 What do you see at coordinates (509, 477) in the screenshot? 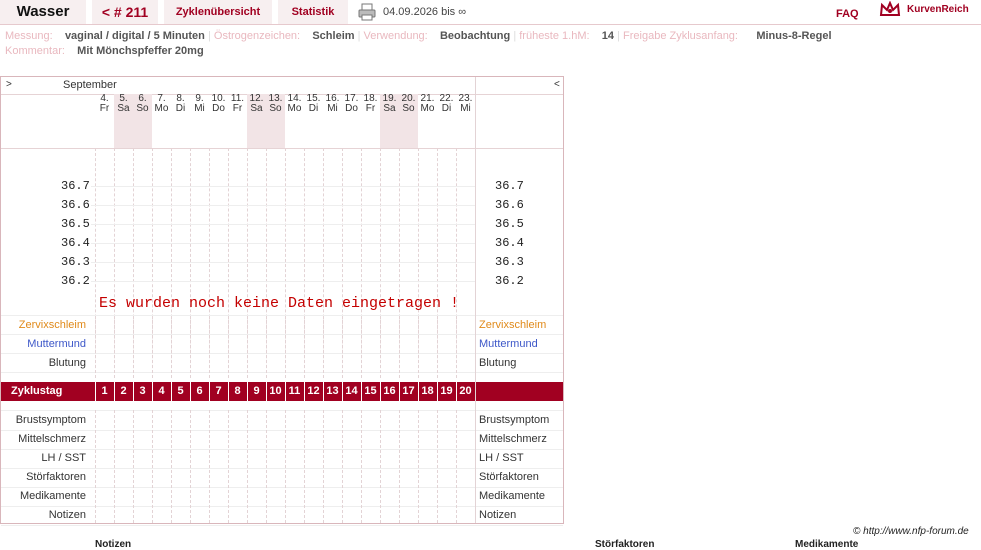
I see `row-label-right: Störfaktoren` at bounding box center [509, 477].